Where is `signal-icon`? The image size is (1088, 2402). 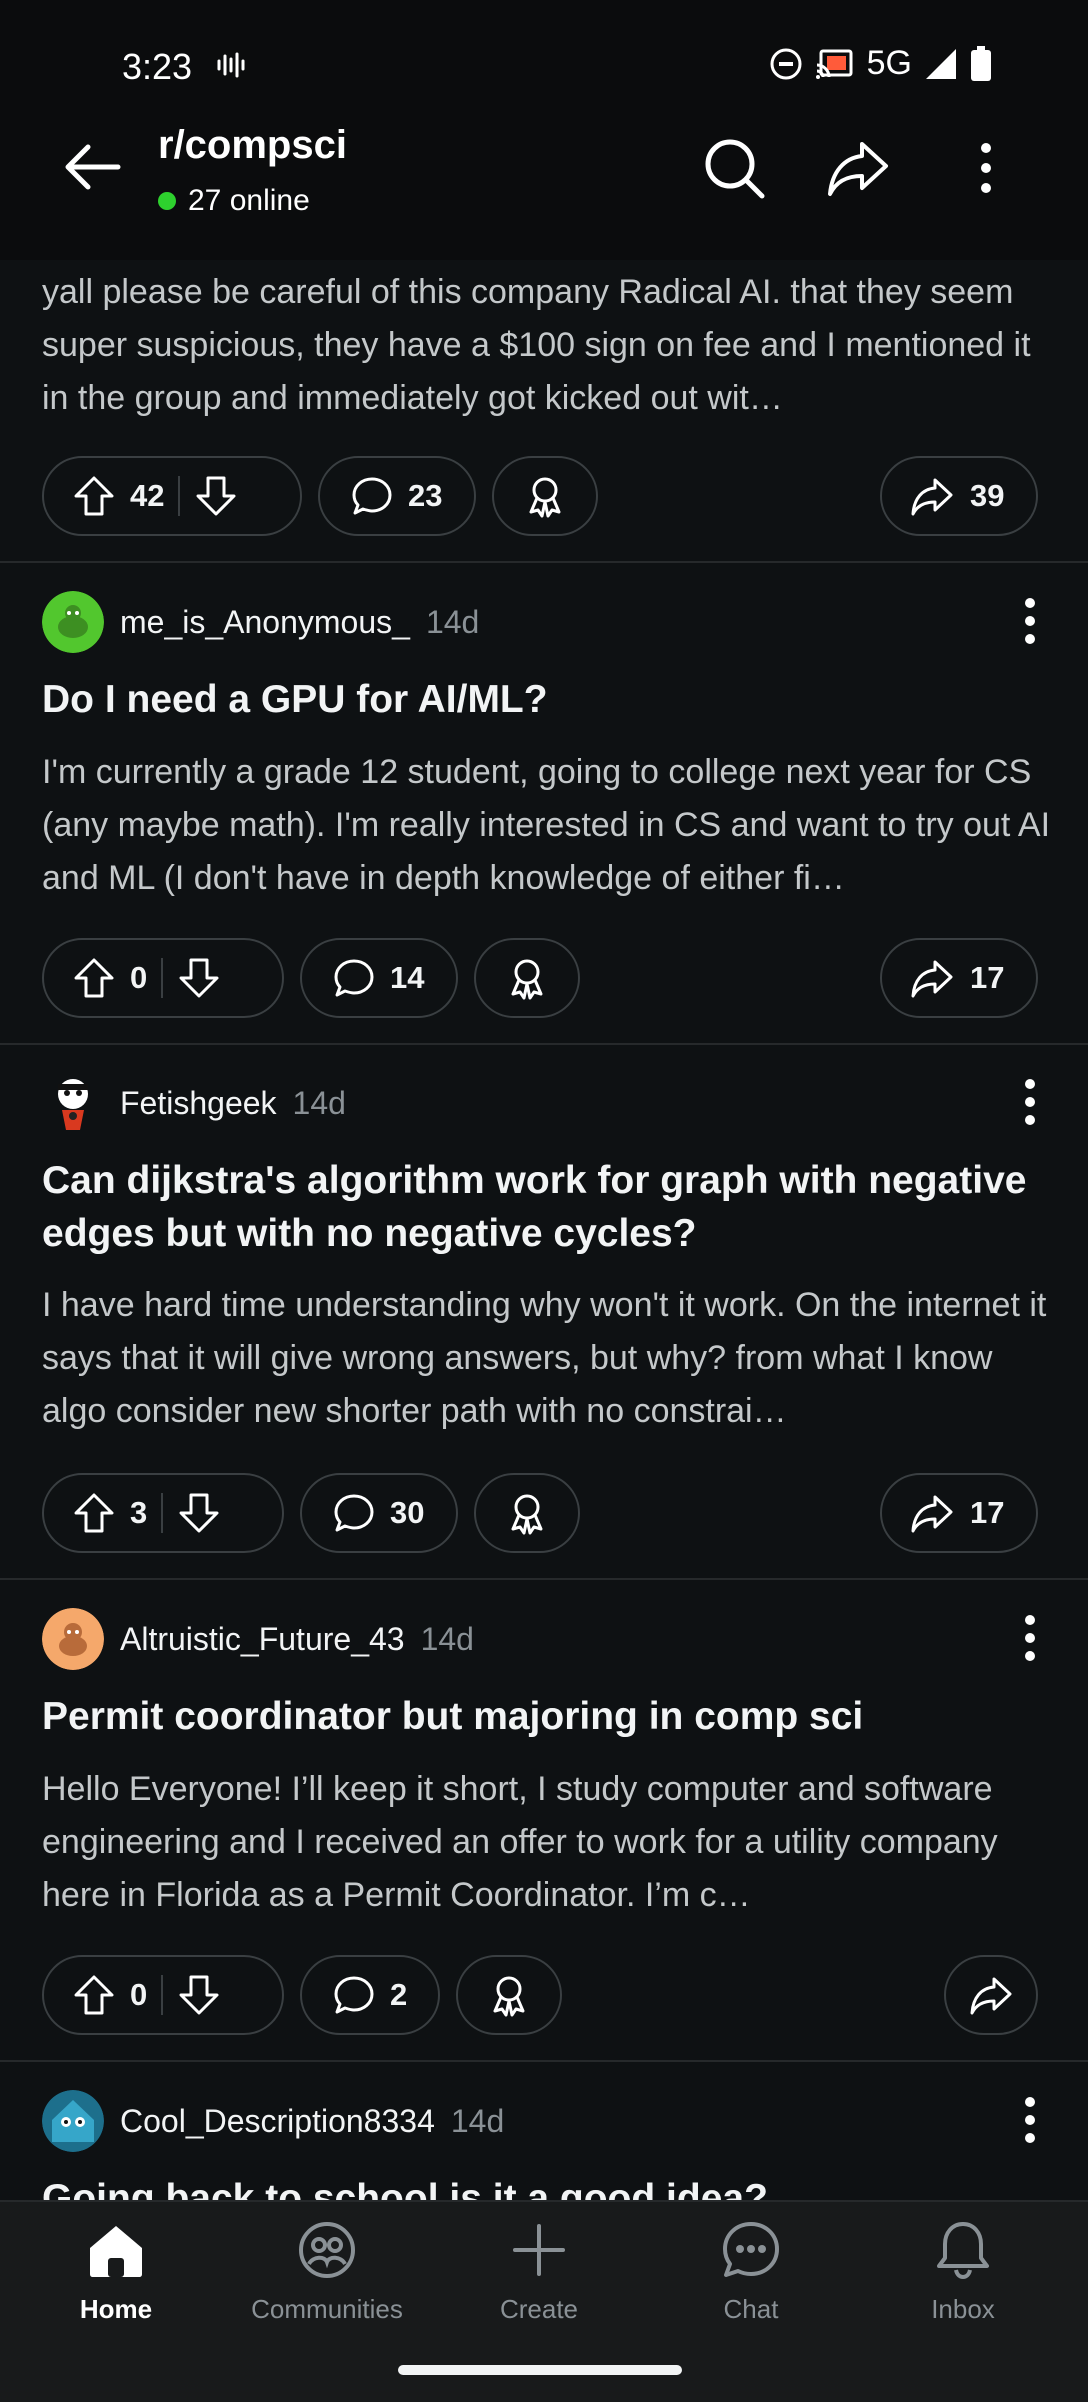
signal-icon is located at coordinates (941, 63).